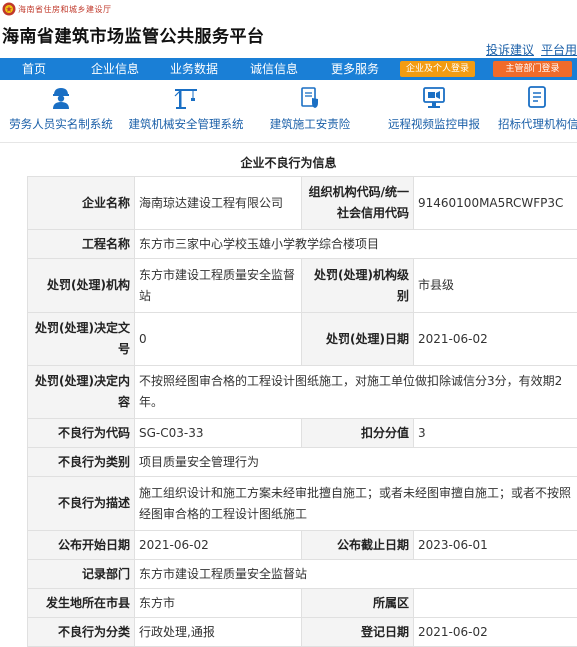 Image resolution: width=577 pixels, height=647 pixels. I want to click on insurance-icon, so click(310, 97).